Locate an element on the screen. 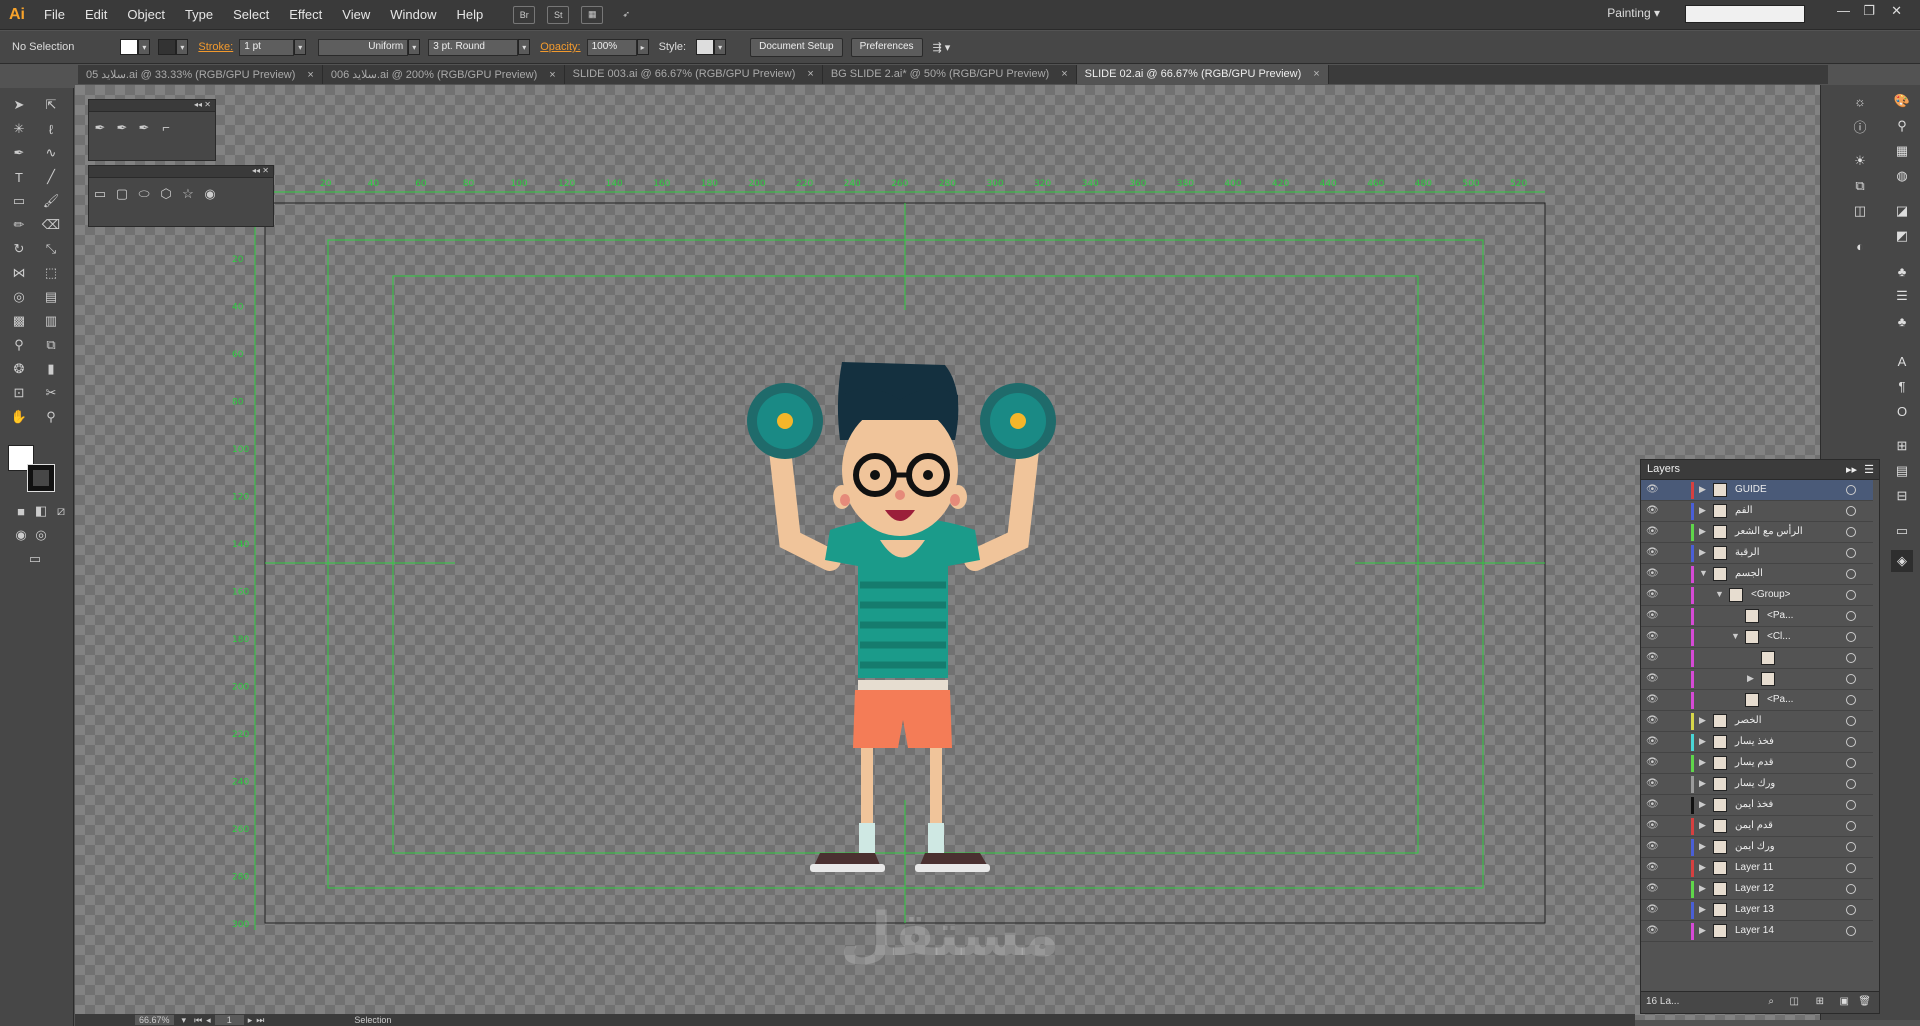 The height and width of the screenshot is (1026, 1920). layer-name: فخذ يسار is located at coordinates (1754, 741).